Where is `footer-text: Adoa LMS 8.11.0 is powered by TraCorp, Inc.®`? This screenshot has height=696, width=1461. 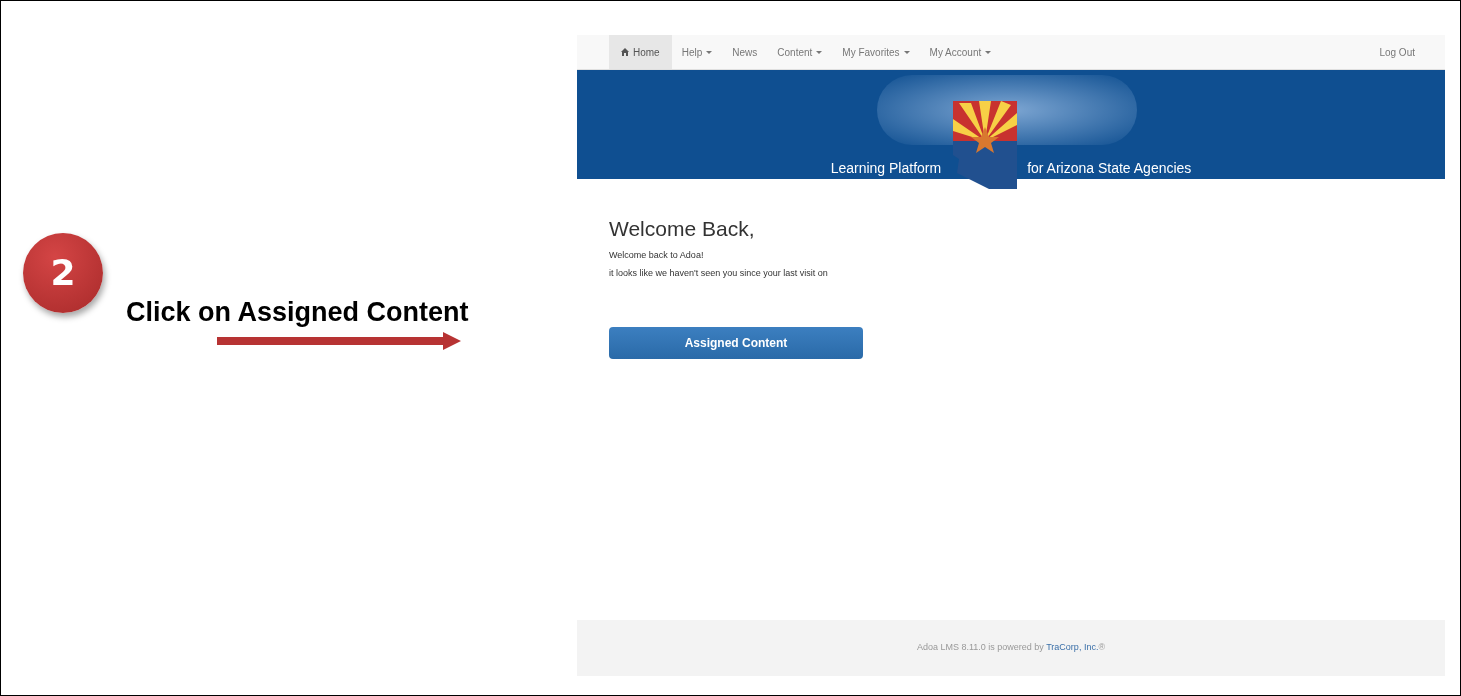 footer-text: Adoa LMS 8.11.0 is powered by TraCorp, Inc.® is located at coordinates (1011, 648).